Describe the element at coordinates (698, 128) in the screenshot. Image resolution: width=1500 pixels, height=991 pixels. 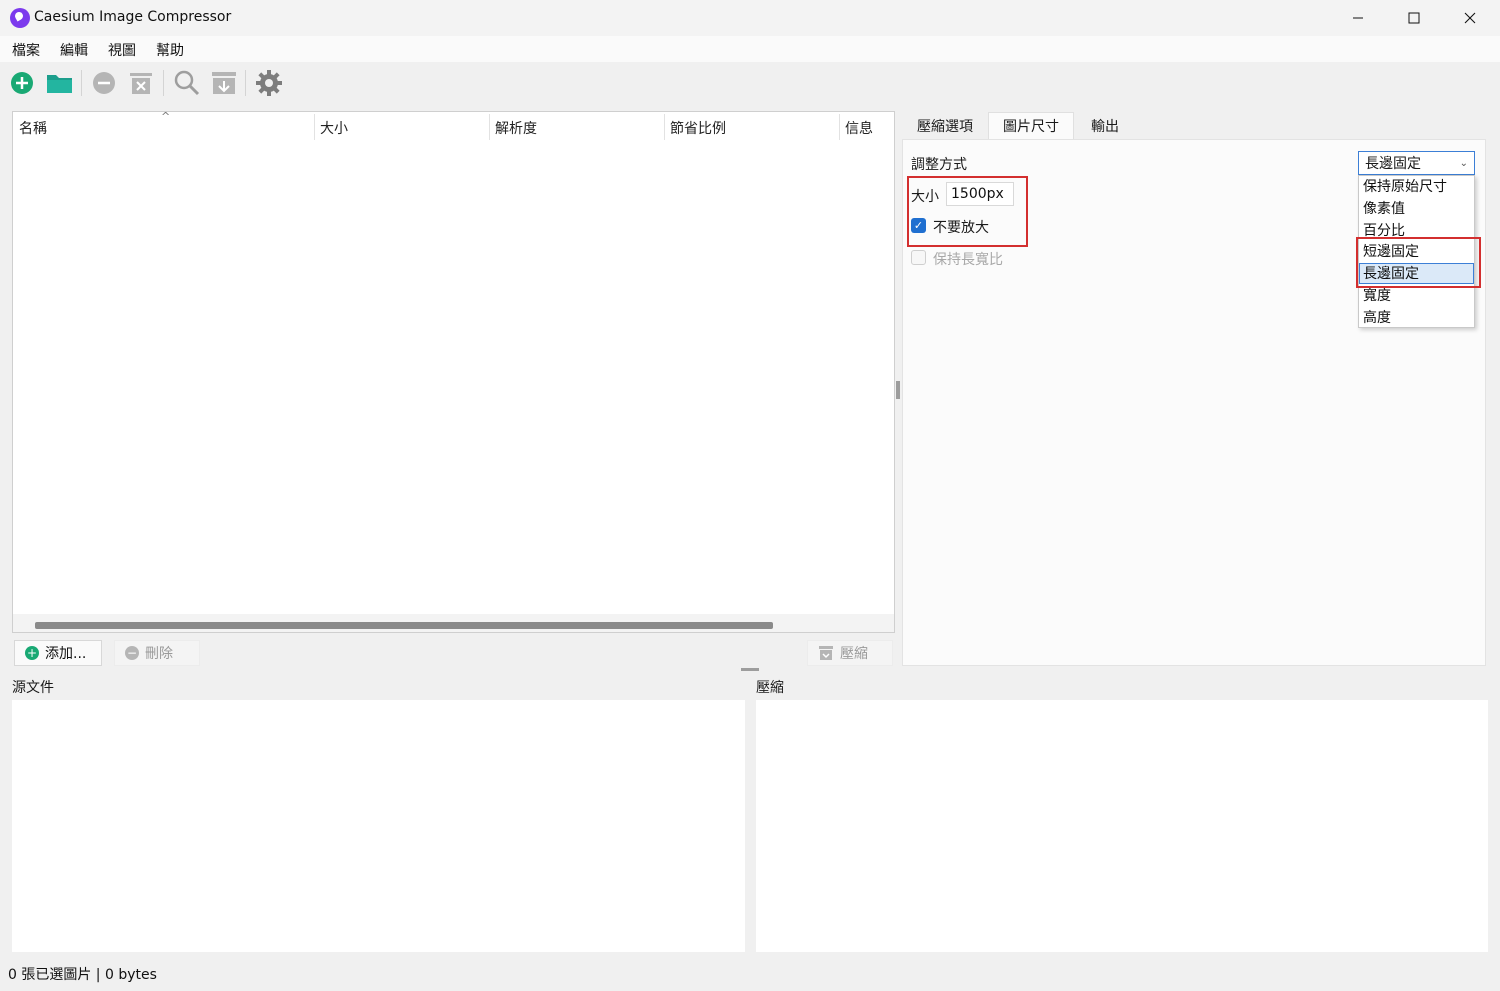
I see `column-header-savings: 節省比例` at that location.